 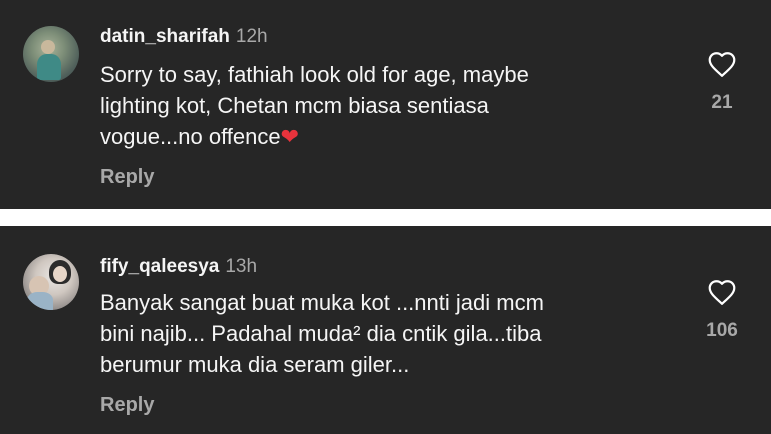 I want to click on comment-line-text: vogue...no offence, so click(x=190, y=136).